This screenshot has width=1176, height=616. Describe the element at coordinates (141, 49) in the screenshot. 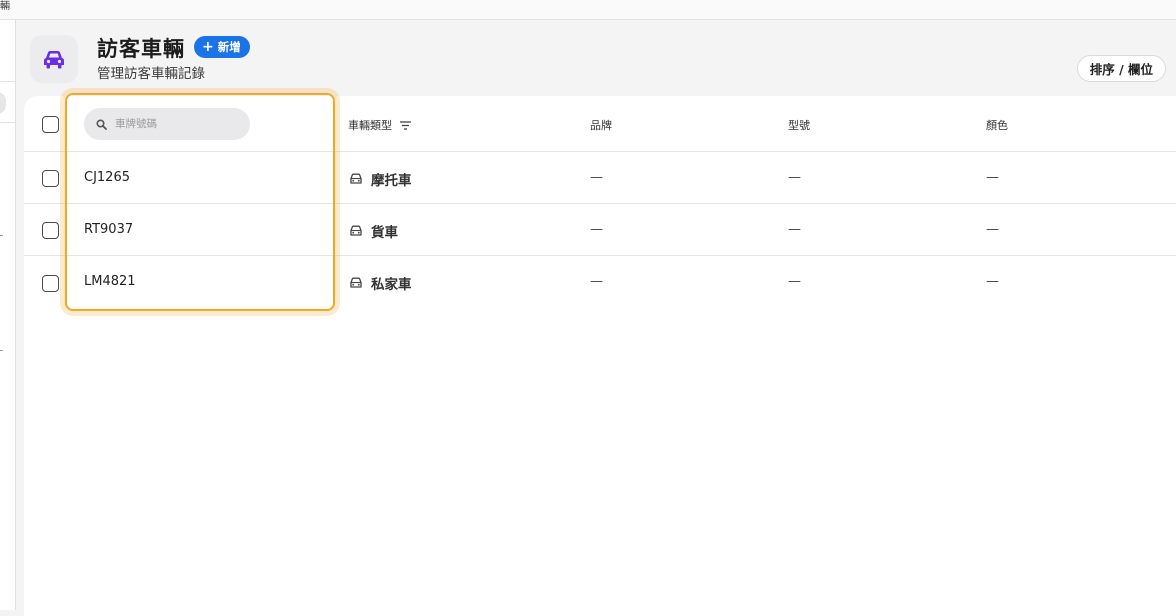

I see `page-title: 訪客車輛` at that location.